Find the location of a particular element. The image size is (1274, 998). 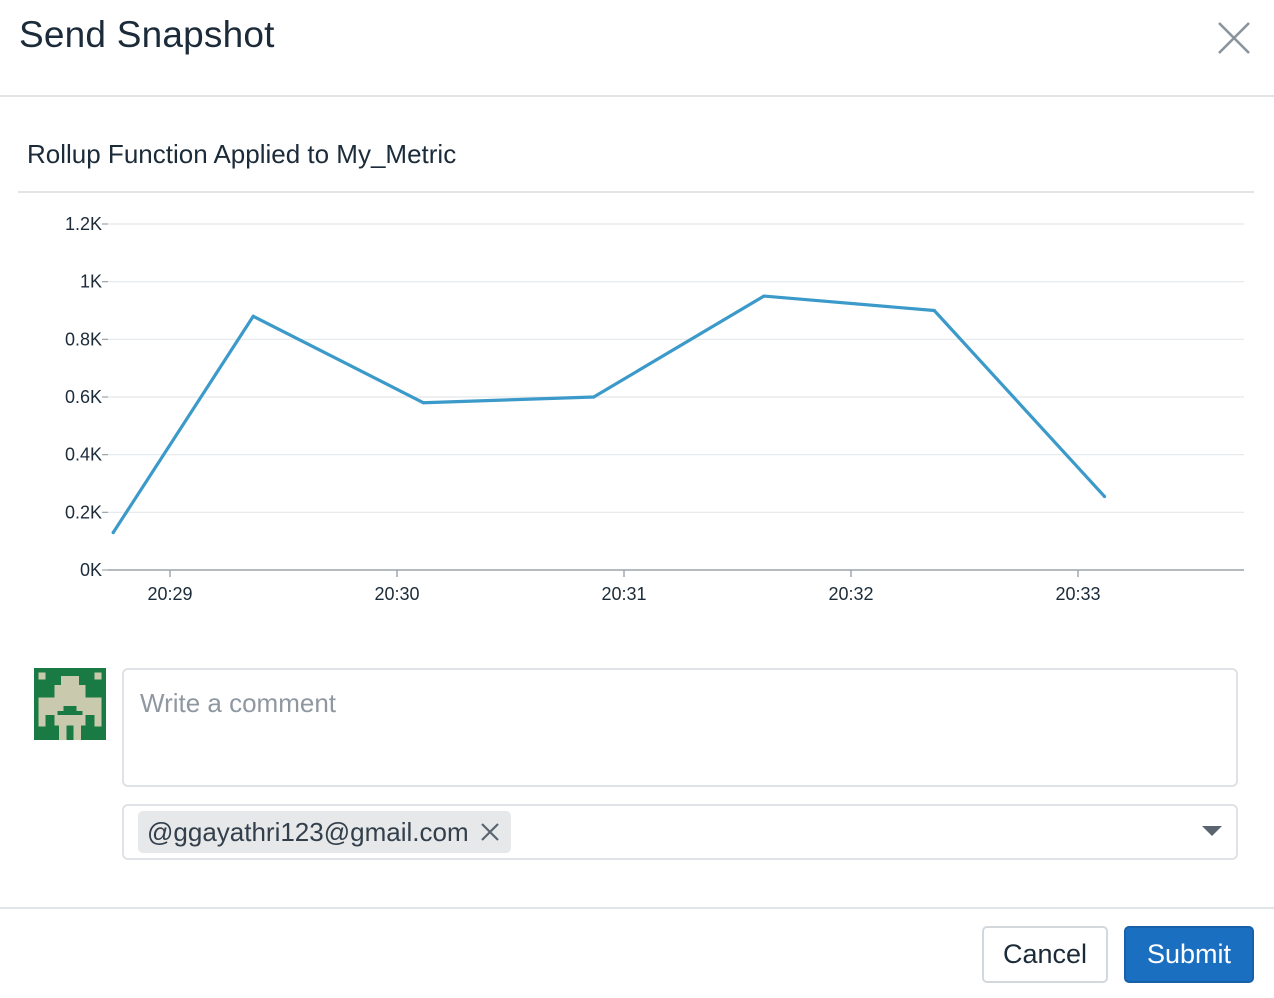

y-tick-label: 0K is located at coordinates (91, 570).